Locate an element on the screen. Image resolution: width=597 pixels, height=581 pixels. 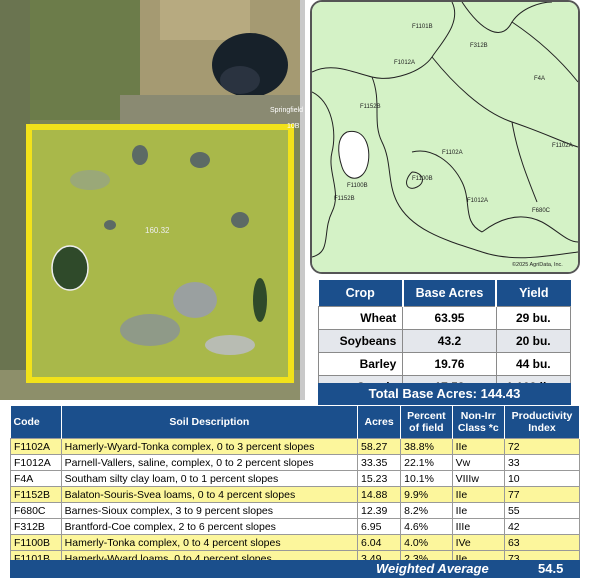
soil-code: F4A is located at coordinates (36, 478).